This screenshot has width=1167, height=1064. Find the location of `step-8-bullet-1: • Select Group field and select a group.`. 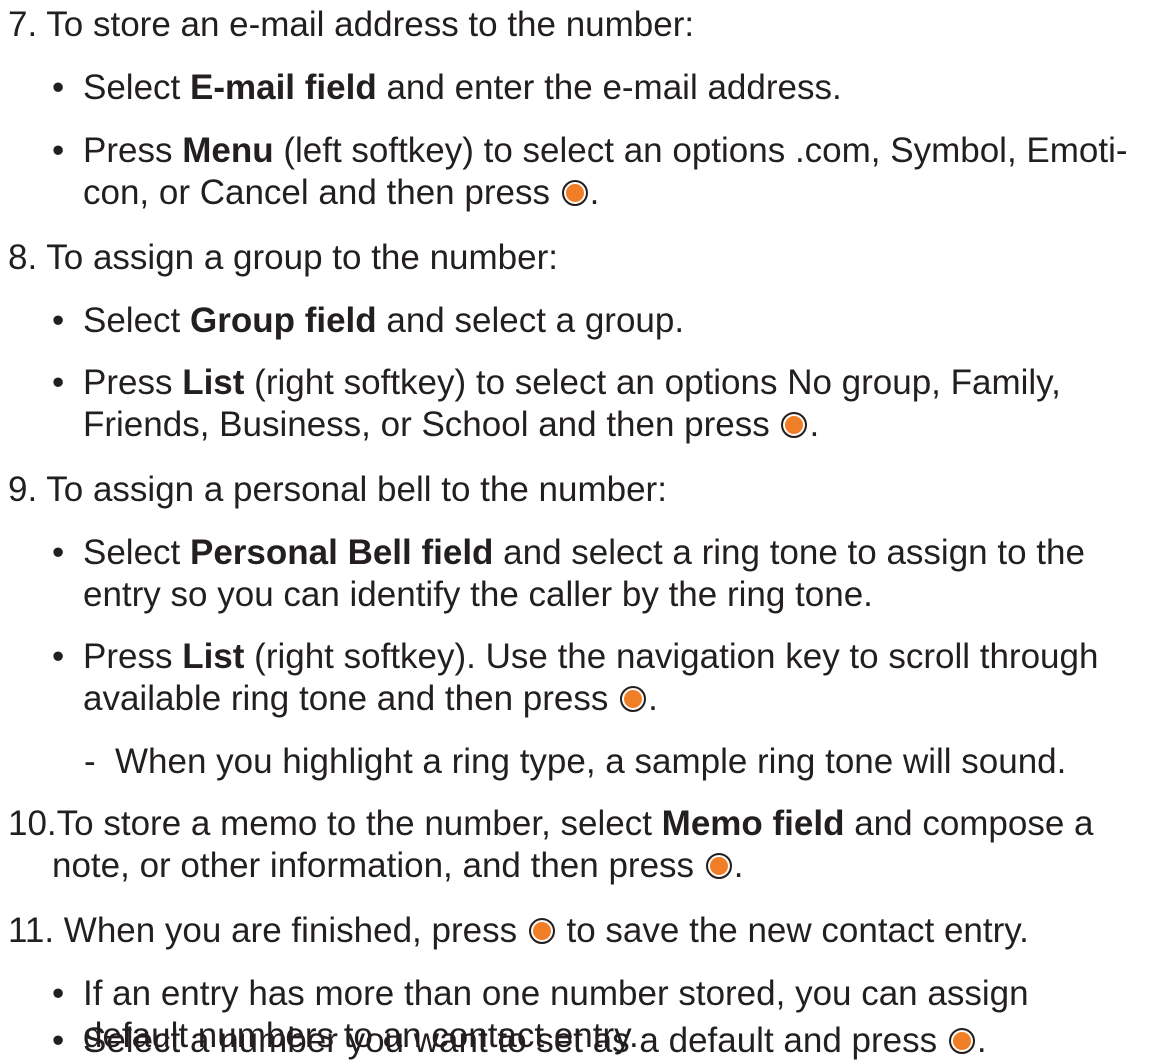

step-8-bullet-1: • Select Group field and select a group. is located at coordinates (368, 320).